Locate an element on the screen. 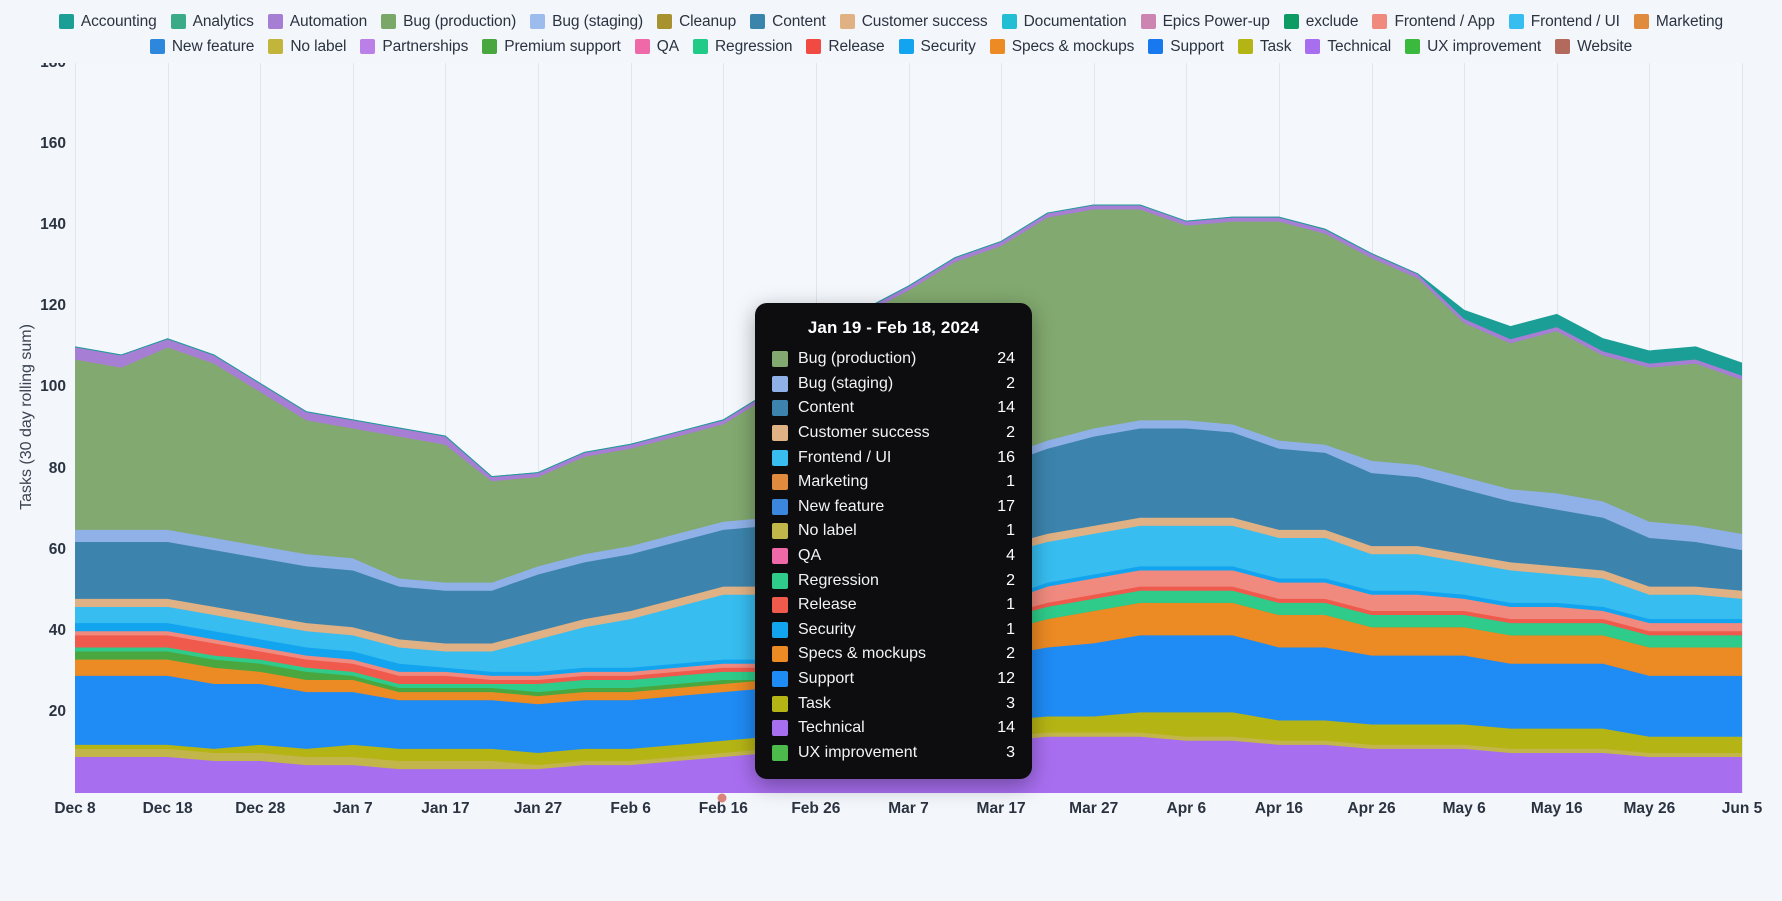  legend-item: Marketing is located at coordinates (1678, 21).